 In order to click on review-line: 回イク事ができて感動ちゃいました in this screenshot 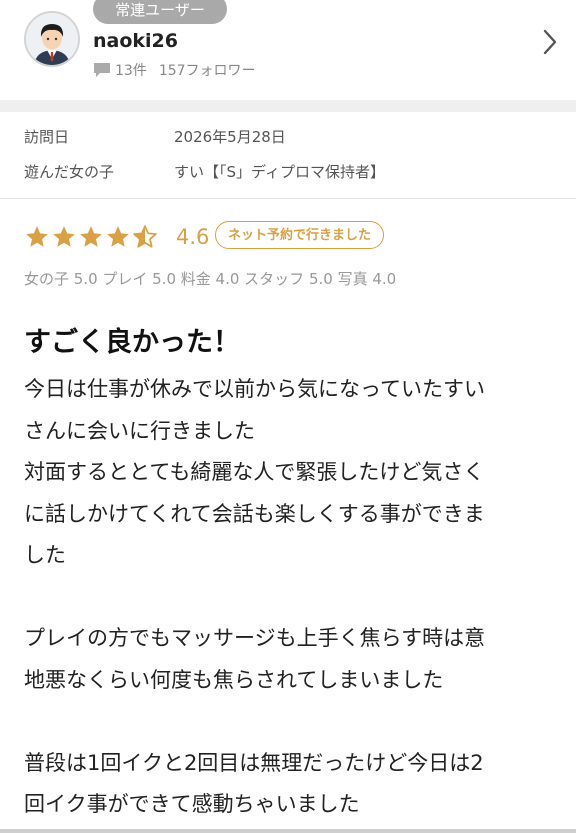, I will do `click(192, 804)`.